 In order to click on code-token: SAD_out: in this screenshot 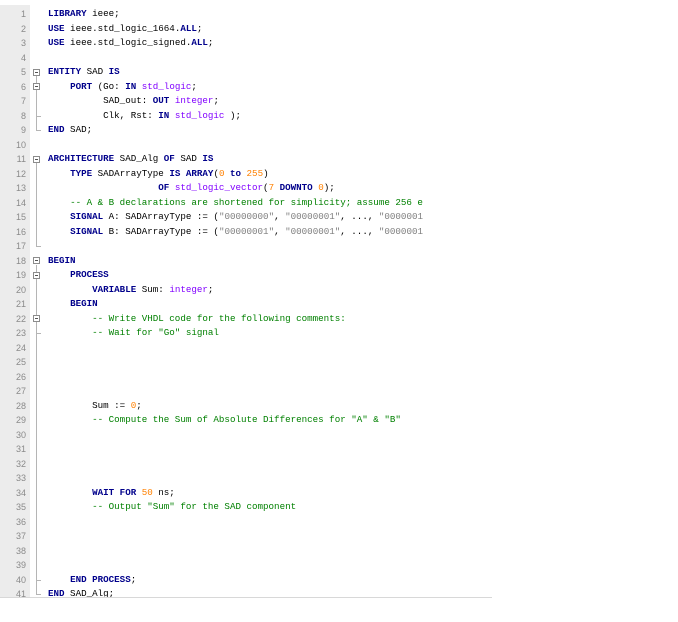, I will do `click(100, 100)`.